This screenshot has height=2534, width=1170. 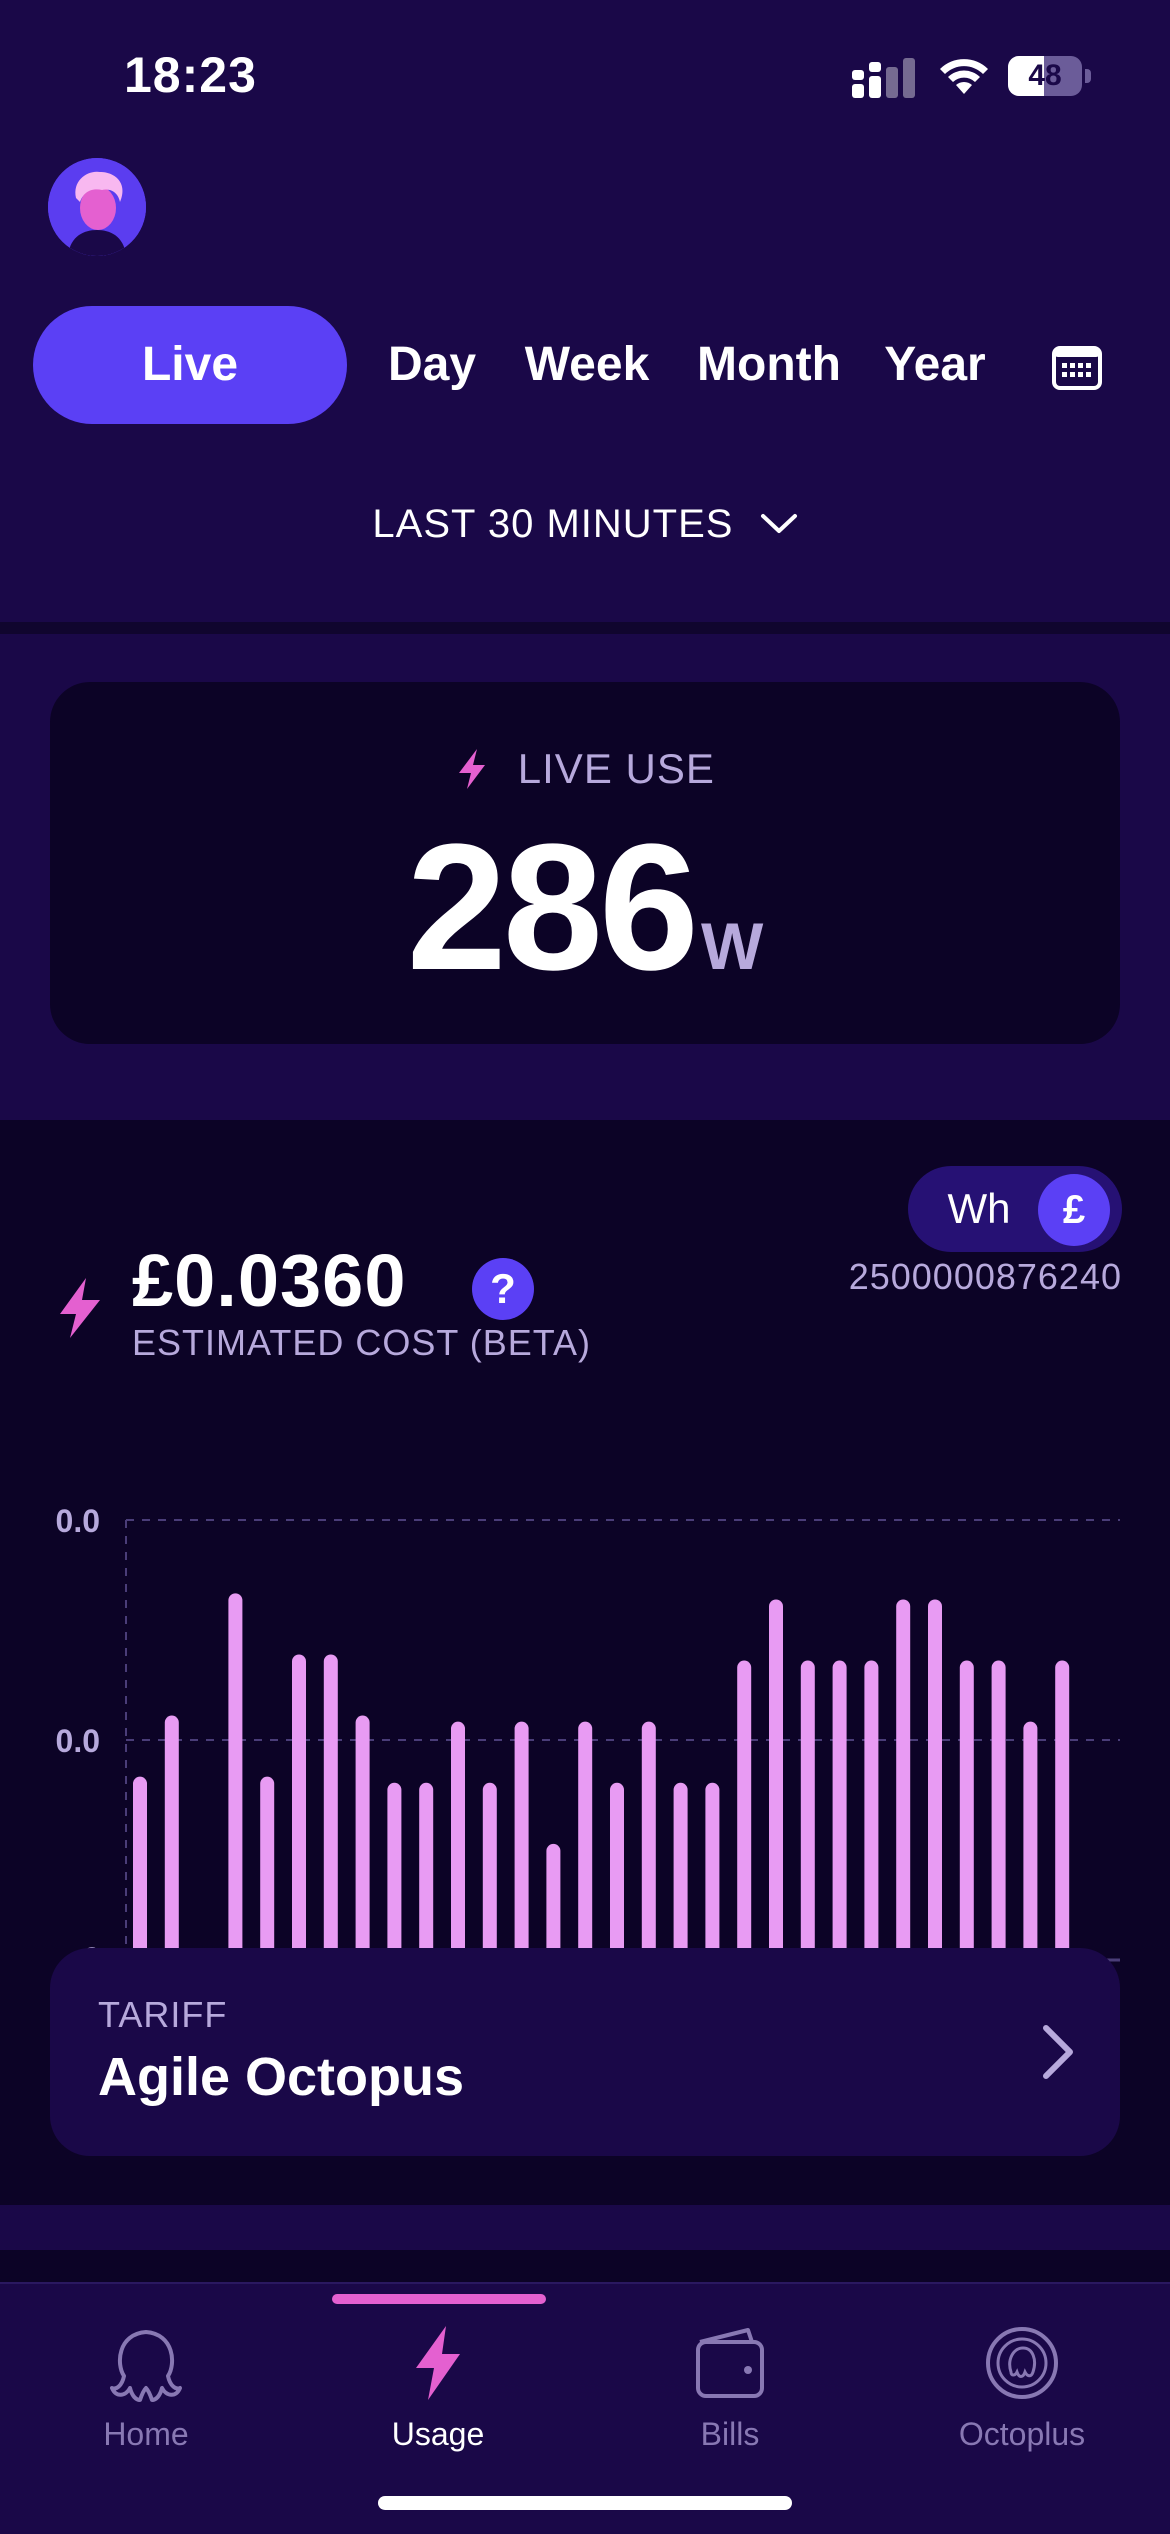 I want to click on nav-home: Home, so click(x=146, y=2394).